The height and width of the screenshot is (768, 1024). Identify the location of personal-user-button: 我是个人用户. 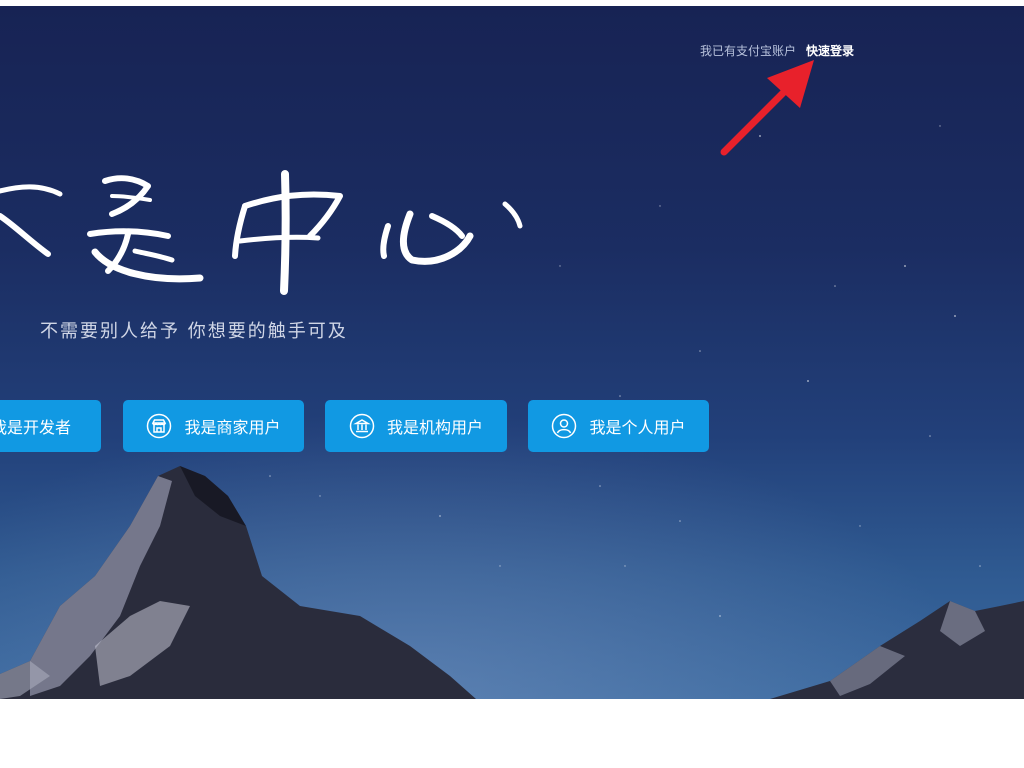
(618, 426).